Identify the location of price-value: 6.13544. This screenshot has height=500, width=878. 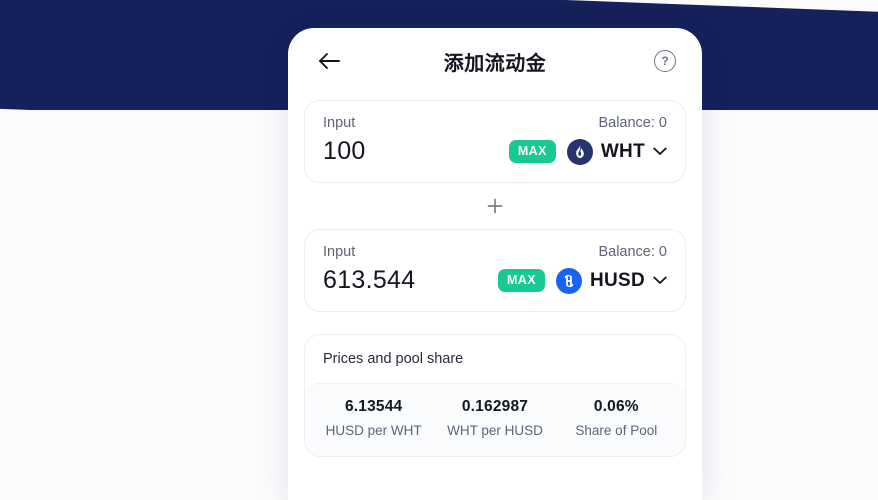
(373, 406).